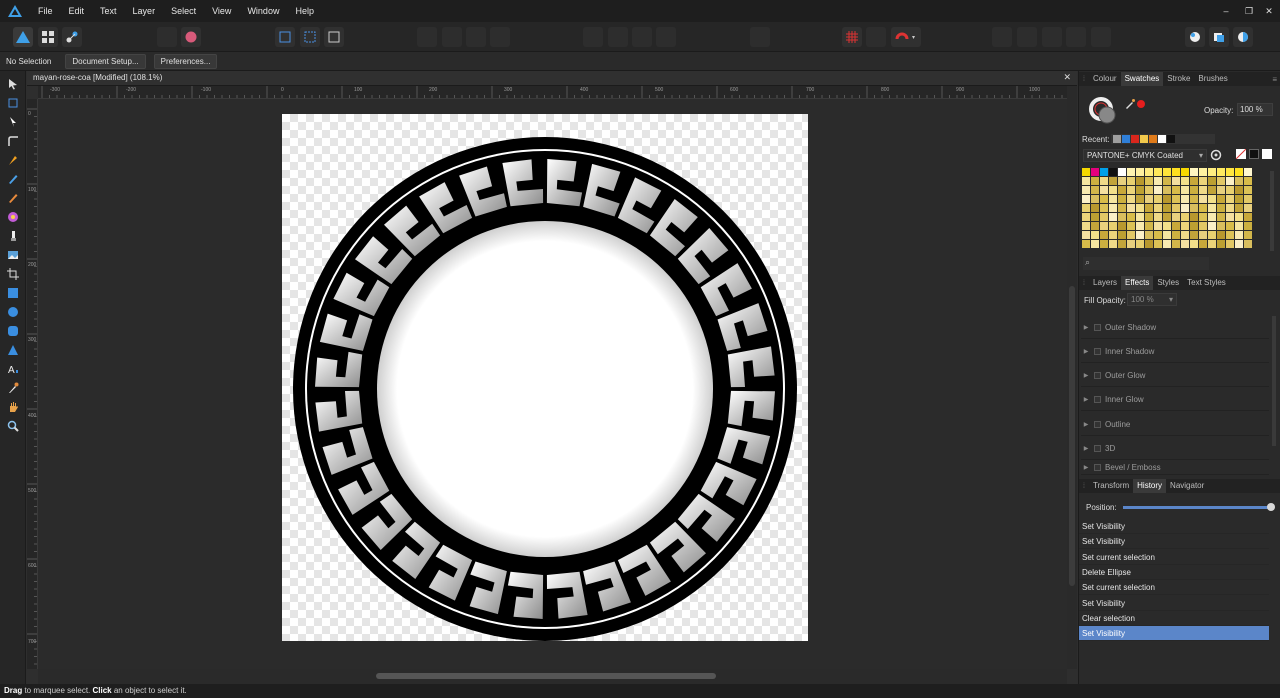 The width and height of the screenshot is (1280, 698). I want to click on menu-select: Select, so click(183, 11).